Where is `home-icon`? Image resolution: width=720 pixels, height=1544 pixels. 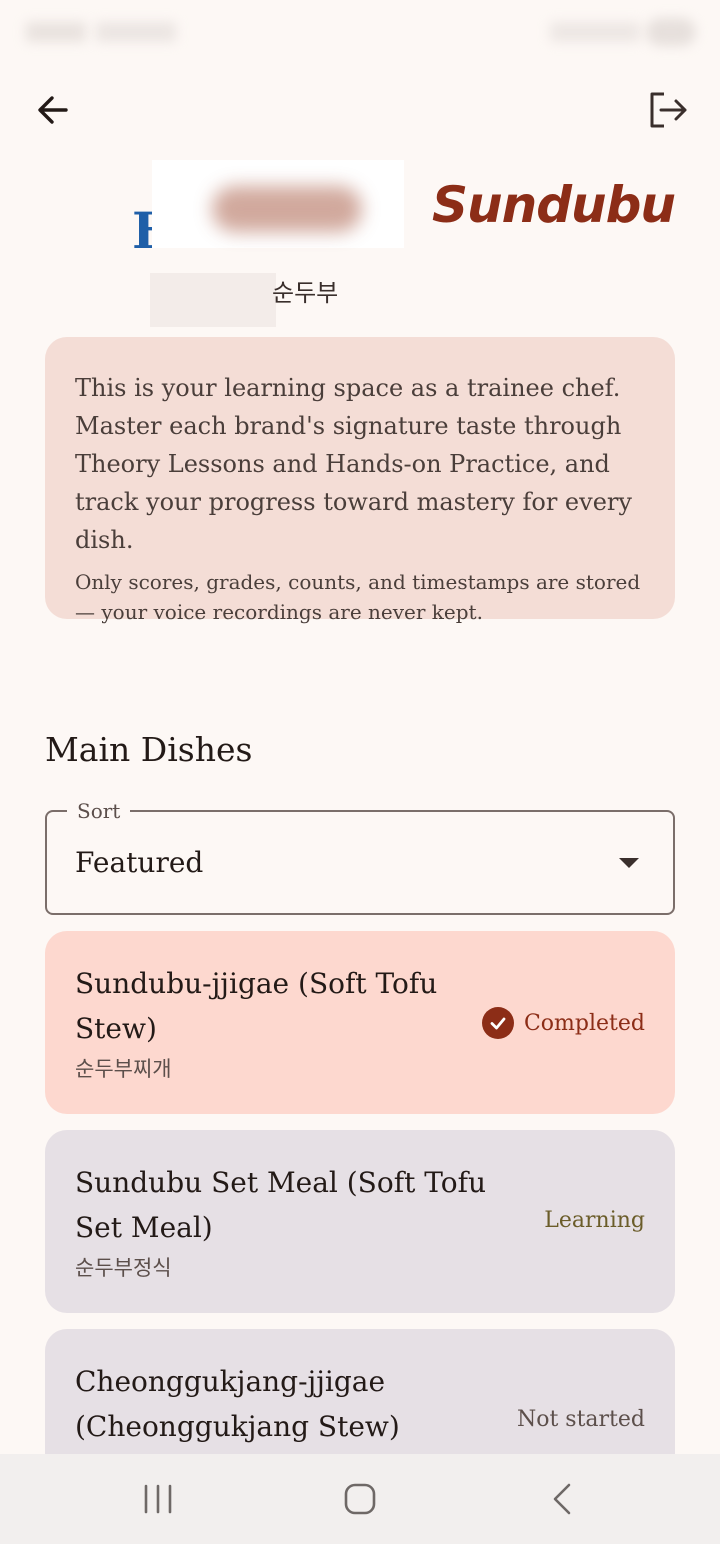
home-icon is located at coordinates (360, 1499).